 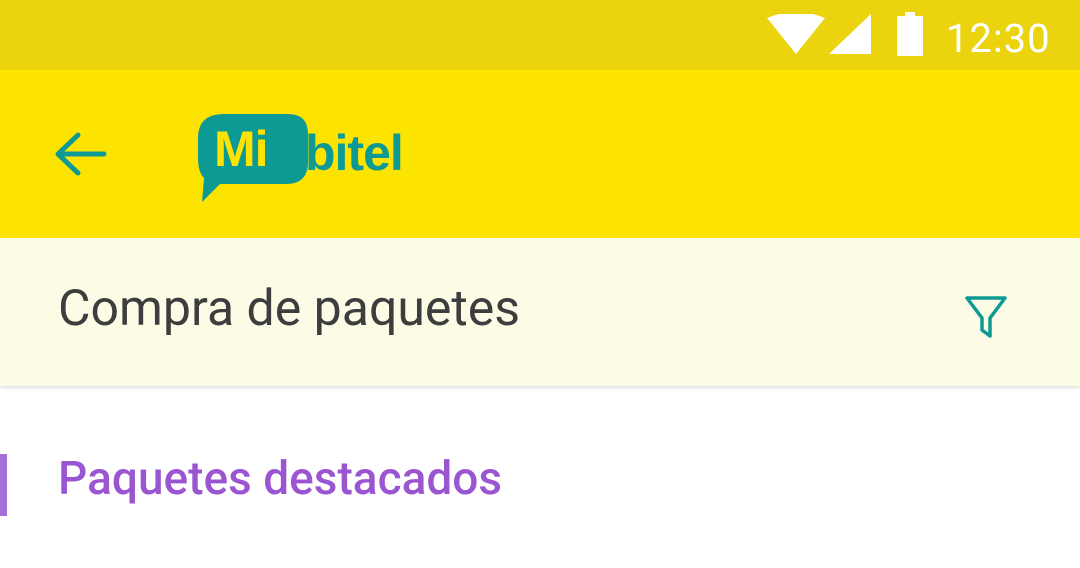 I want to click on featured-accent-bar, so click(x=3, y=485).